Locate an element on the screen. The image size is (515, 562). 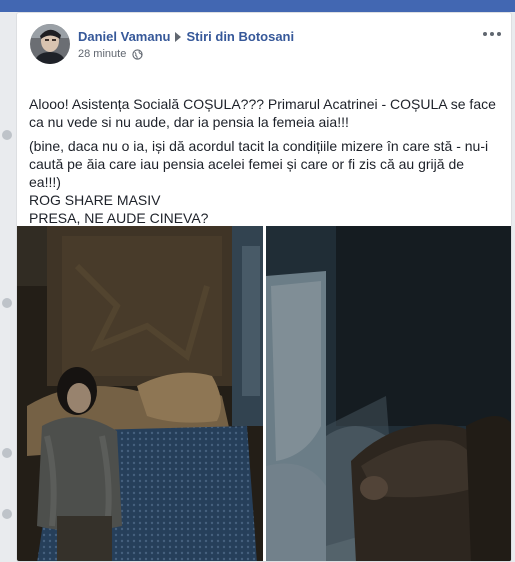
author-avatar is located at coordinates (50, 44).